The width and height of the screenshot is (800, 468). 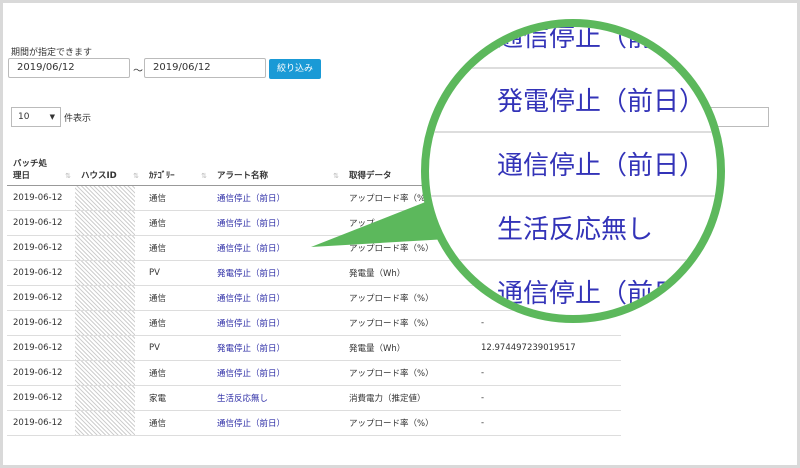 I want to click on magnified-alert-label: 発電停止（前日）, so click(x=573, y=102).